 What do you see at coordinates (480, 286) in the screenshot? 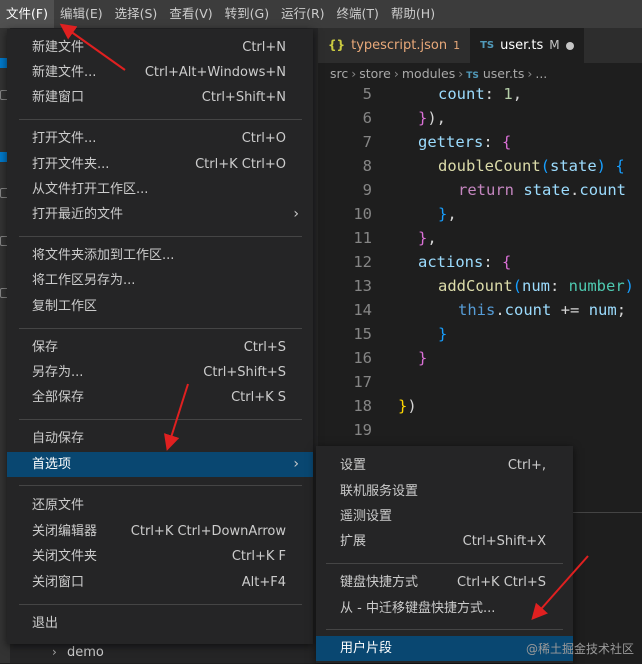
I see `code-line: 13 addCount(num: number)` at bounding box center [480, 286].